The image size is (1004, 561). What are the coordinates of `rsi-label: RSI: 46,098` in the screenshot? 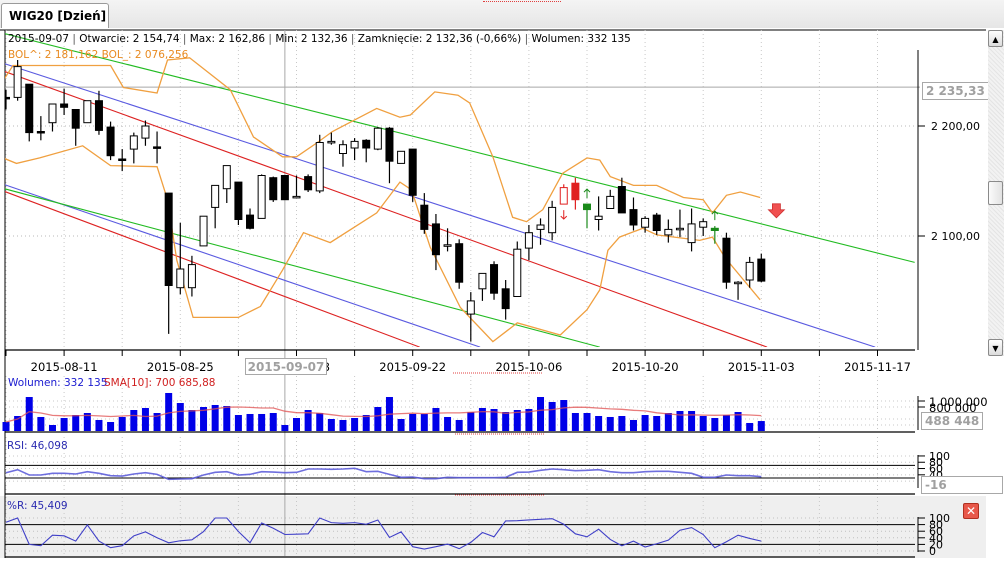 It's located at (37, 446).